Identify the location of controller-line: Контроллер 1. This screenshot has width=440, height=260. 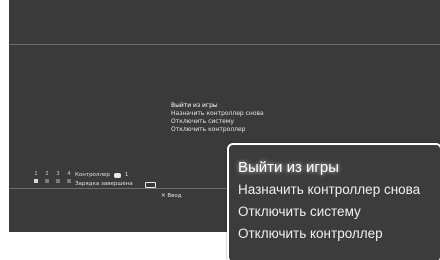
(115, 175).